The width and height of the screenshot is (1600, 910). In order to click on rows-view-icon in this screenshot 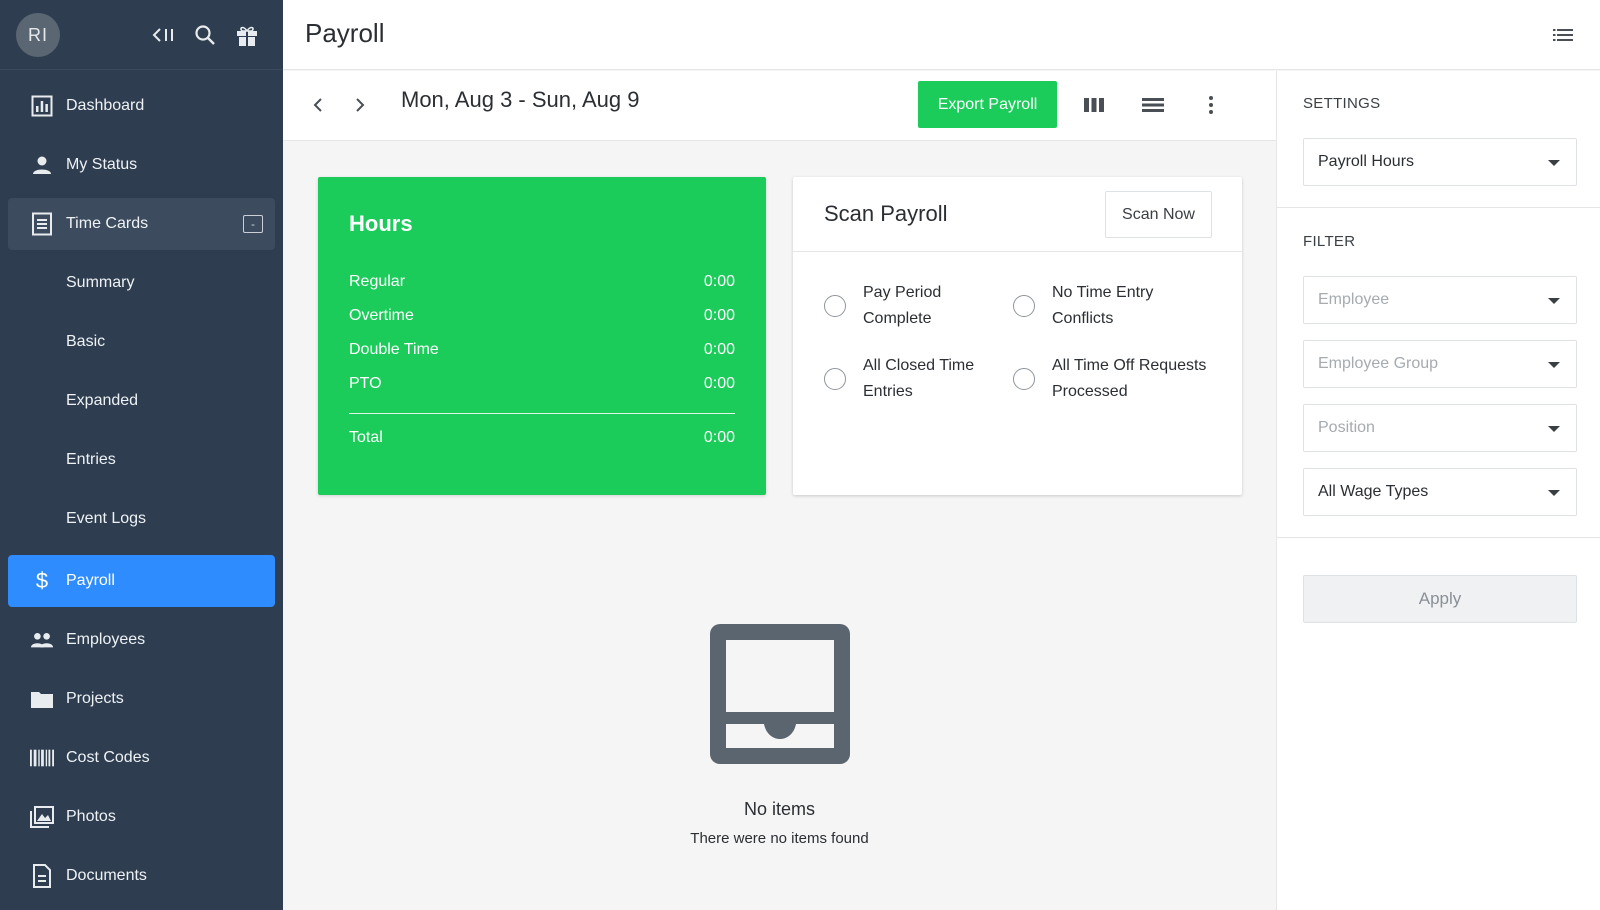, I will do `click(1153, 105)`.